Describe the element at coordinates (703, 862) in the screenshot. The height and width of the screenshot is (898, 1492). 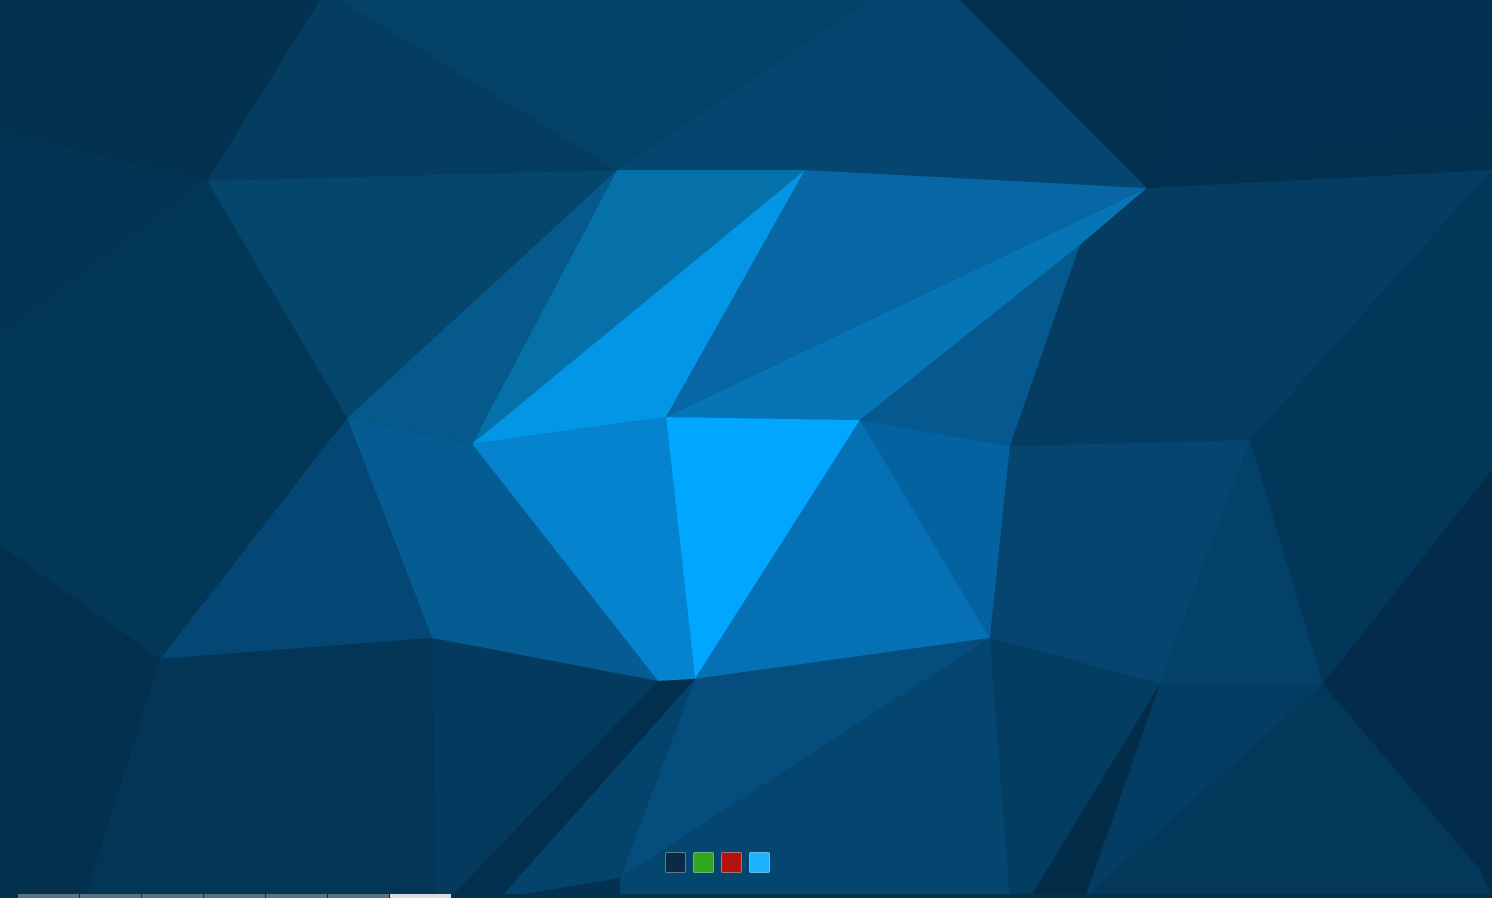
I see `swatch-green` at that location.